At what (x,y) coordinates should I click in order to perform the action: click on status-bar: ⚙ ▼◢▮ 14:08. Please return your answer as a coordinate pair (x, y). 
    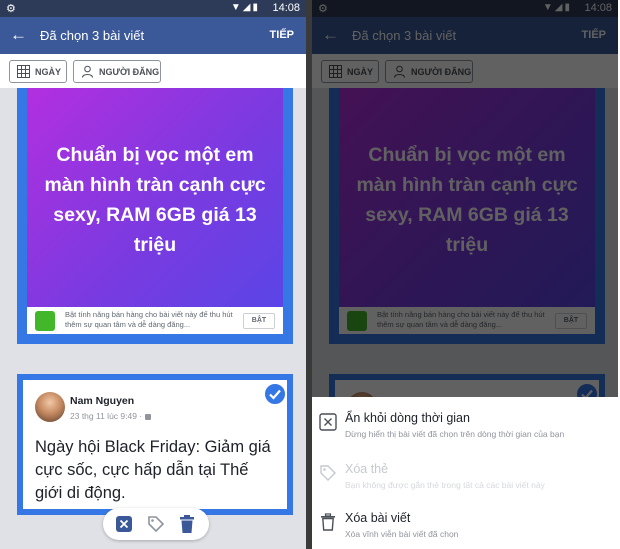
    Looking at the image, I should click on (153, 8).